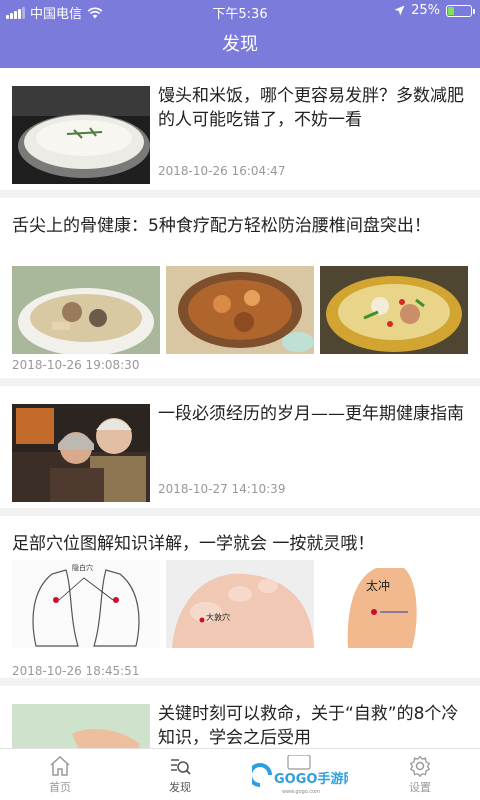 This screenshot has height=800, width=480. Describe the element at coordinates (76, 671) in the screenshot. I see `article-time: 2018-10-26 18:45:51` at that location.